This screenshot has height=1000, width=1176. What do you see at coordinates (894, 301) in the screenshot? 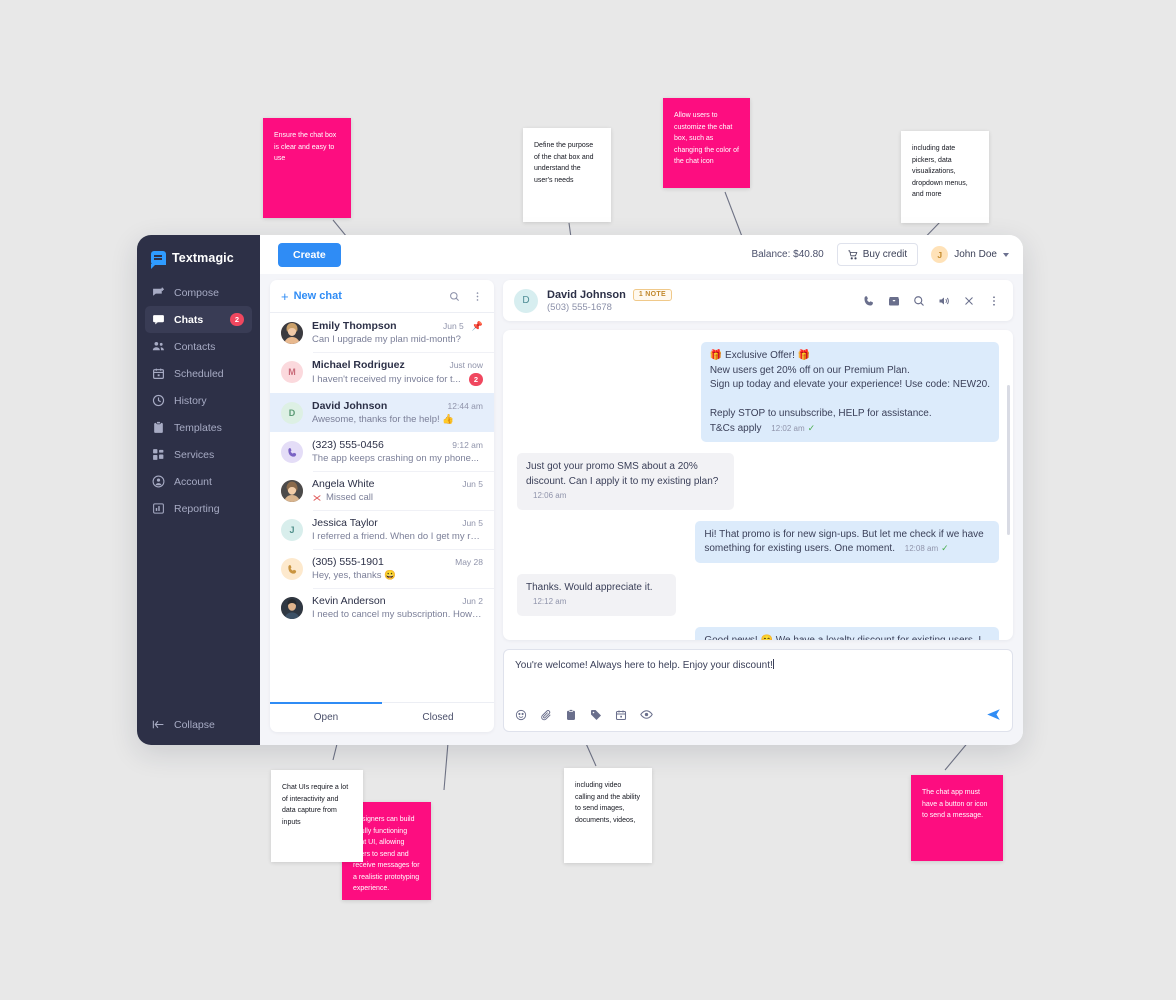
I see `archive-icon` at bounding box center [894, 301].